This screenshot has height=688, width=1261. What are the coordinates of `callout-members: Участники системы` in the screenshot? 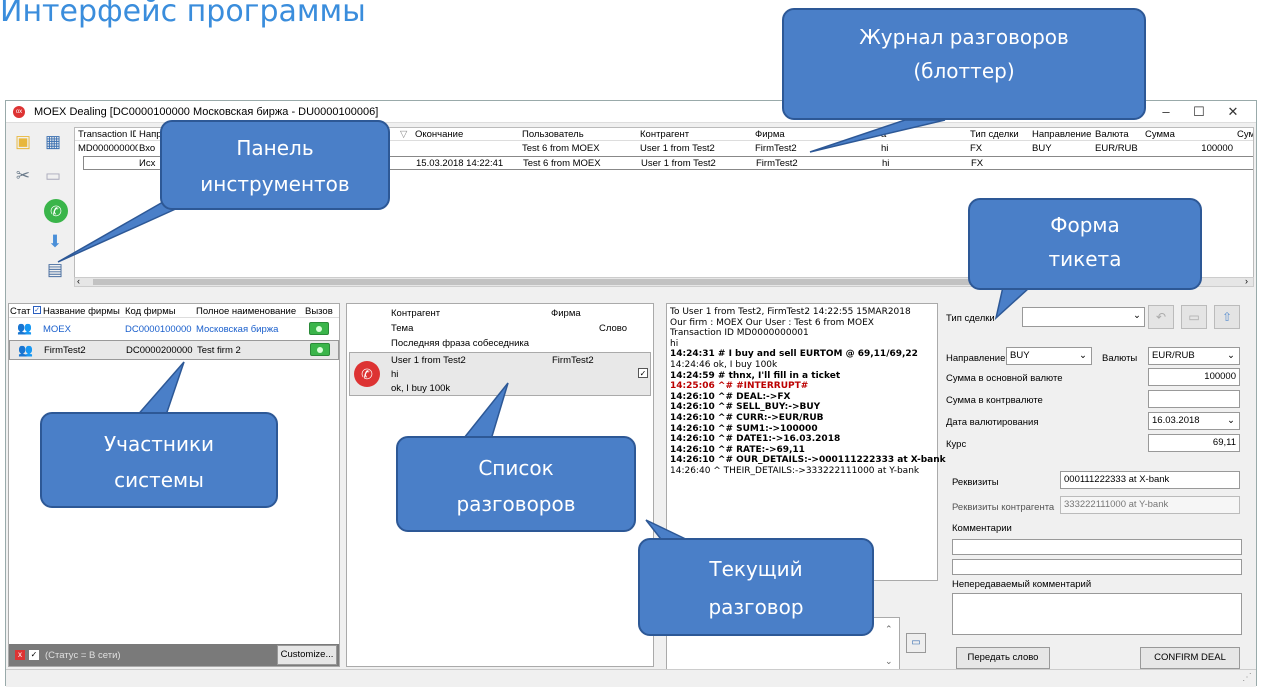 It's located at (159, 460).